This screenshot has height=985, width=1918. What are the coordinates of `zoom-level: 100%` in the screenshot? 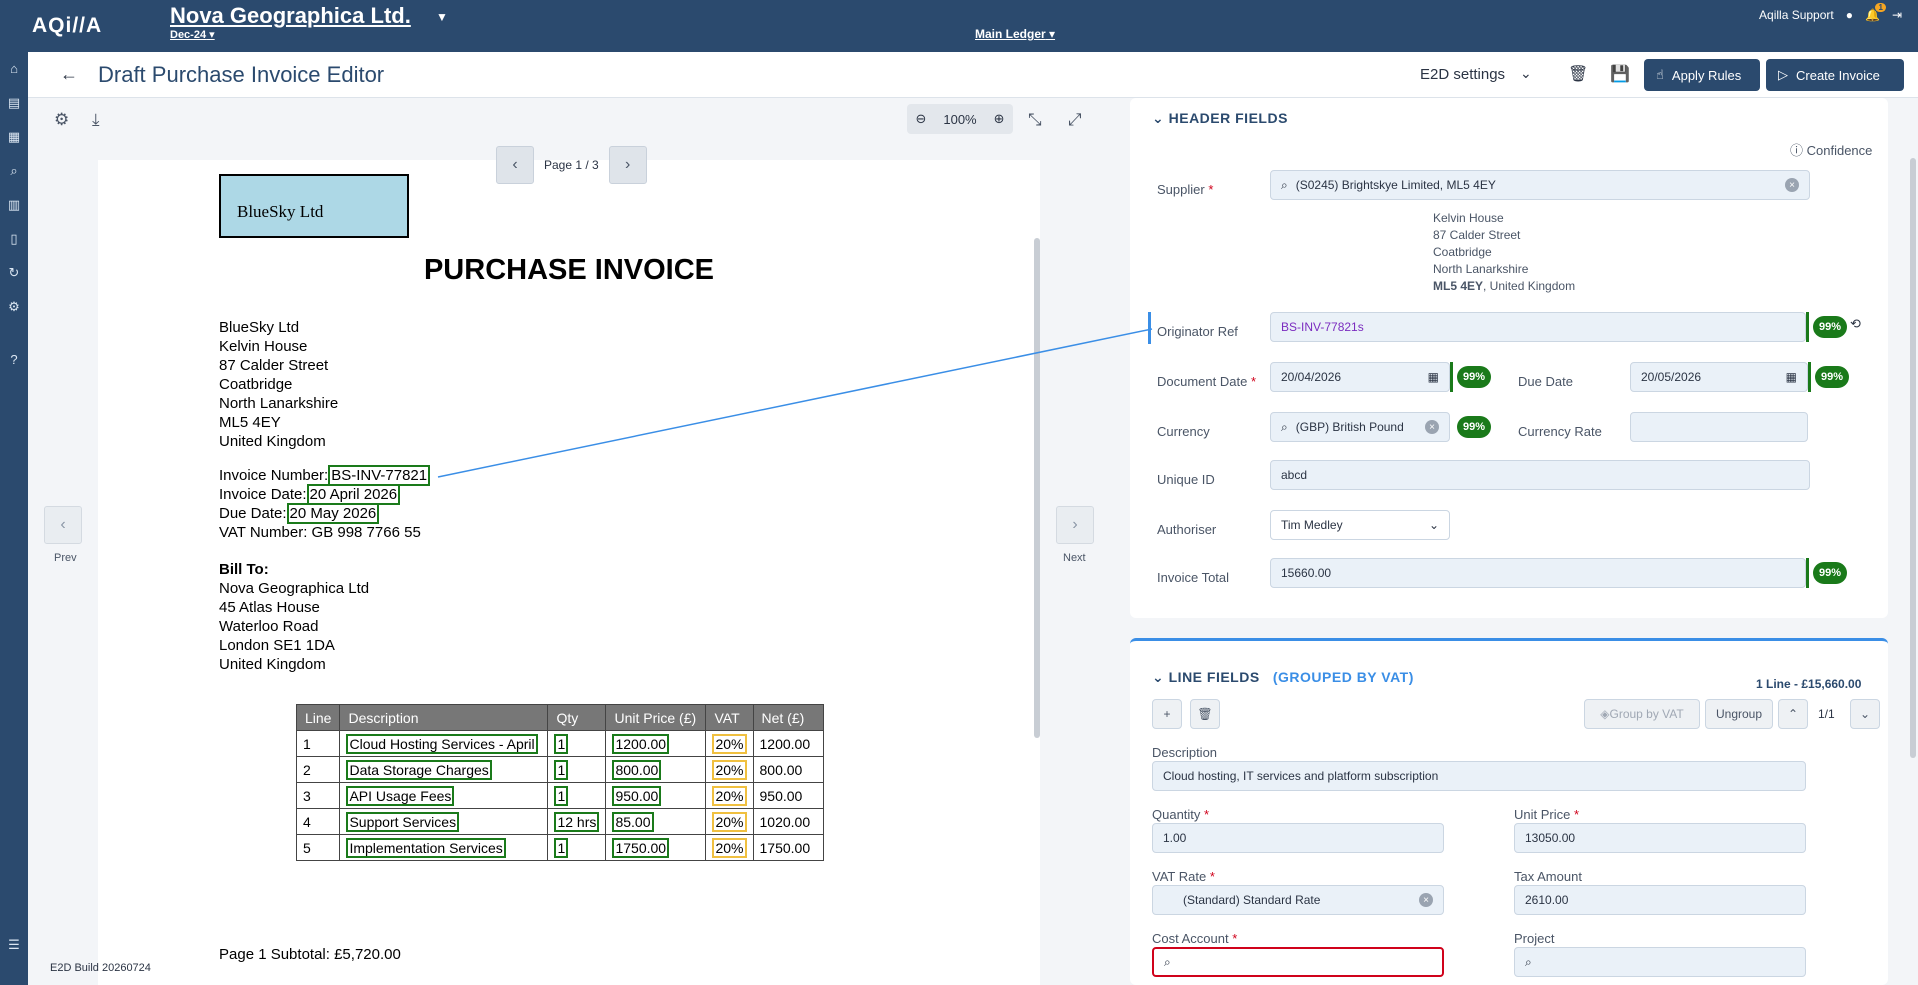 It's located at (960, 119).